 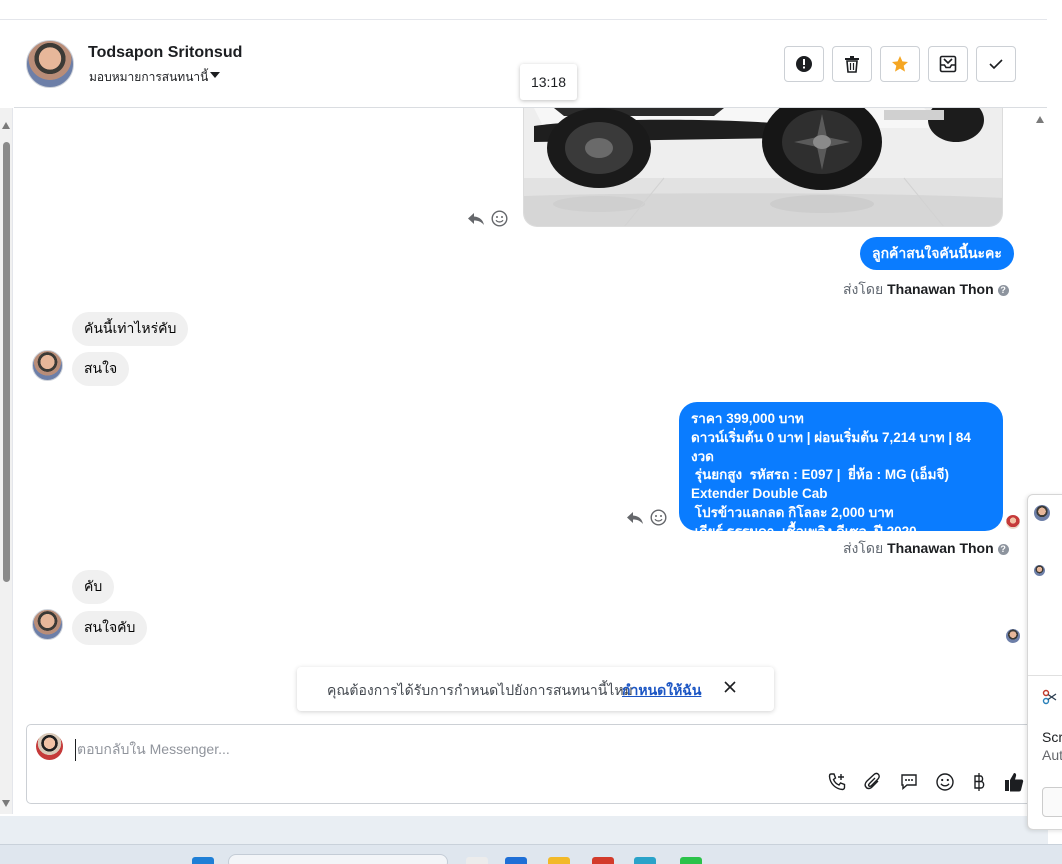 I want to click on call-add-icon, so click(x=837, y=782).